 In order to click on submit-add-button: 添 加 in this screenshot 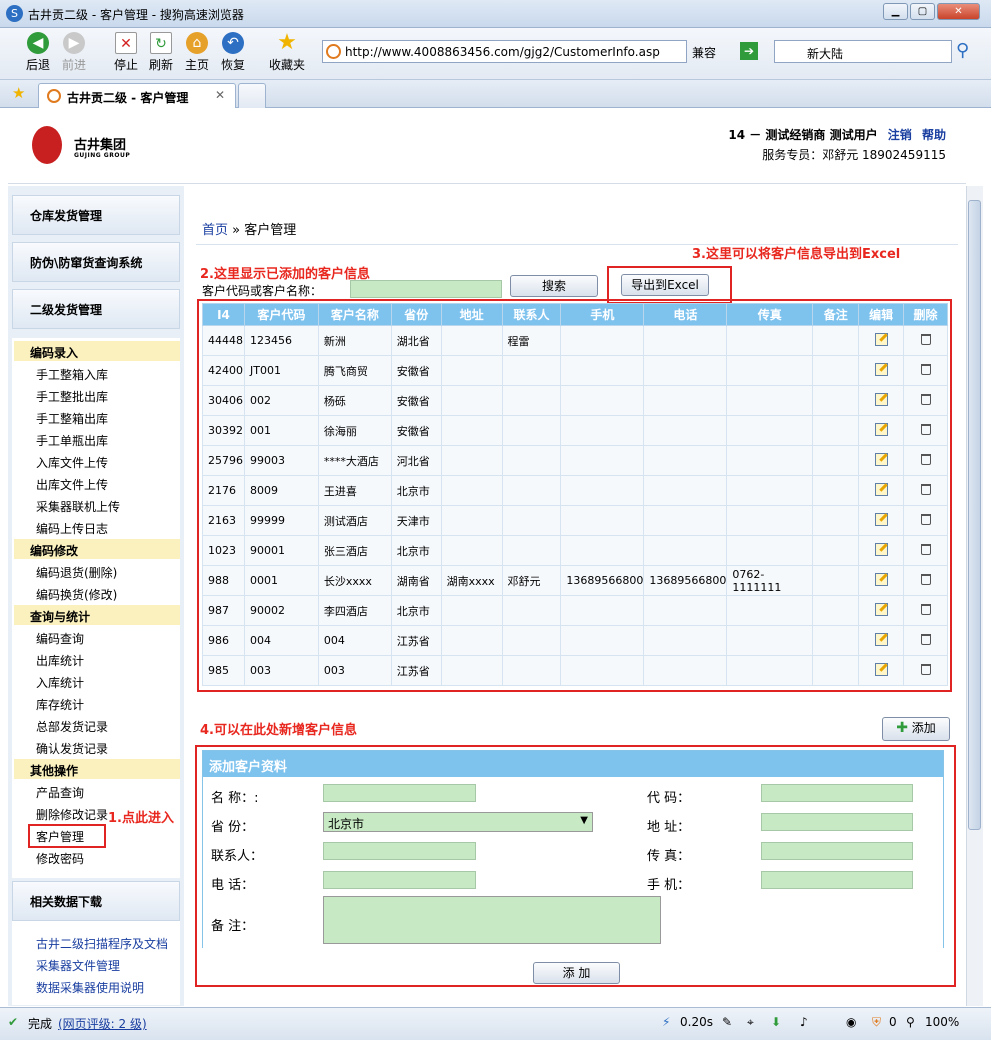, I will do `click(576, 973)`.